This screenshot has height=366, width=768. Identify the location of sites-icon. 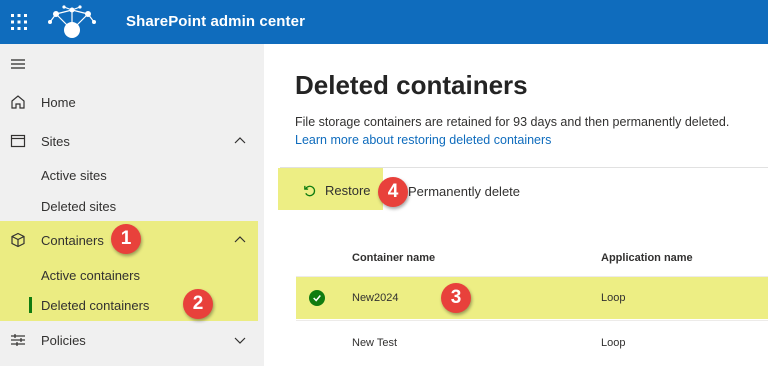
(18, 141).